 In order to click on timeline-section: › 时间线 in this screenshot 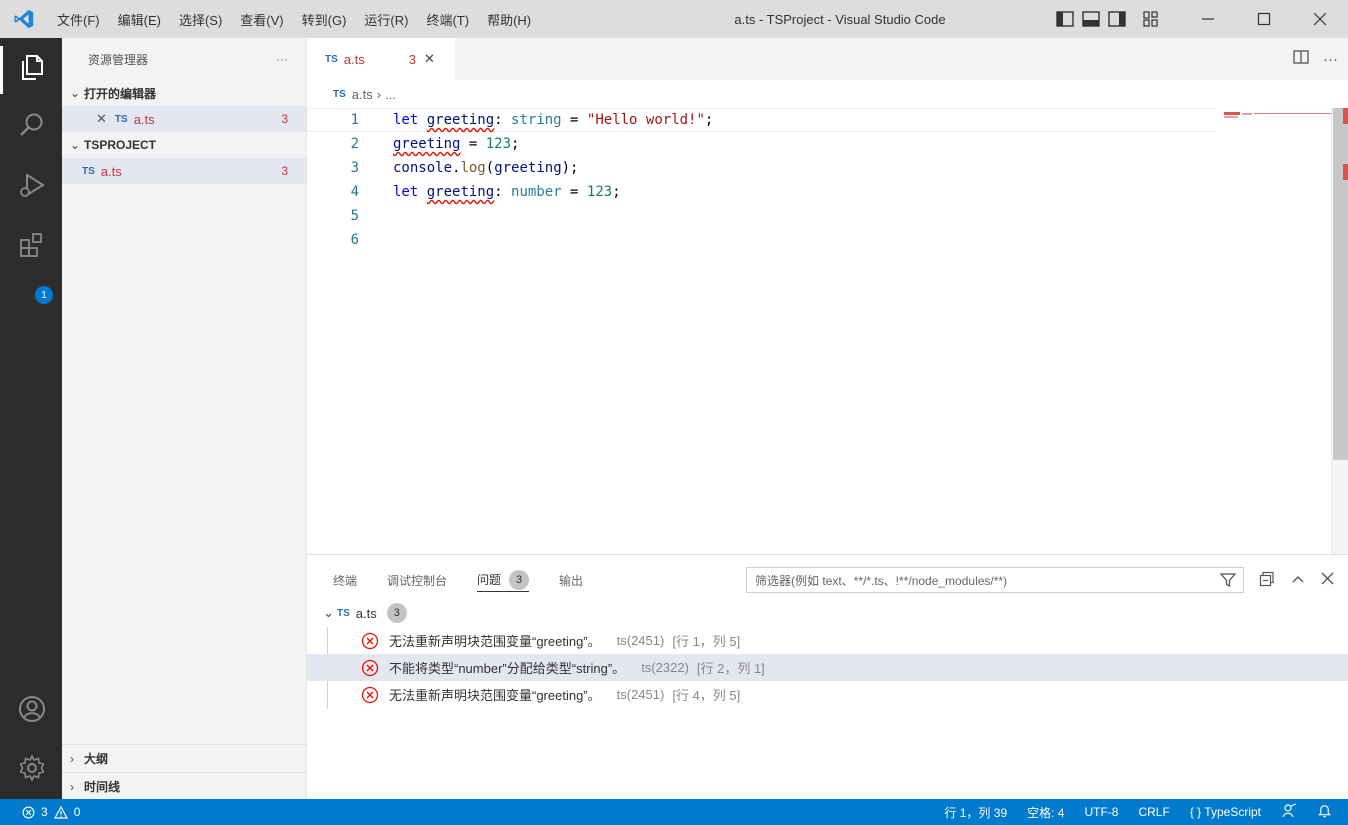, I will do `click(184, 786)`.